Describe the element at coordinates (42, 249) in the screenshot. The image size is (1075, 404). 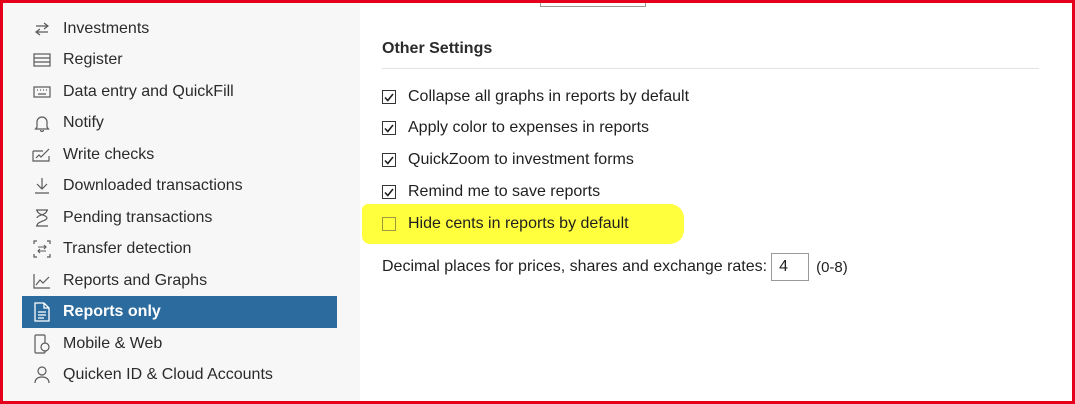
I see `transfer-icon` at that location.